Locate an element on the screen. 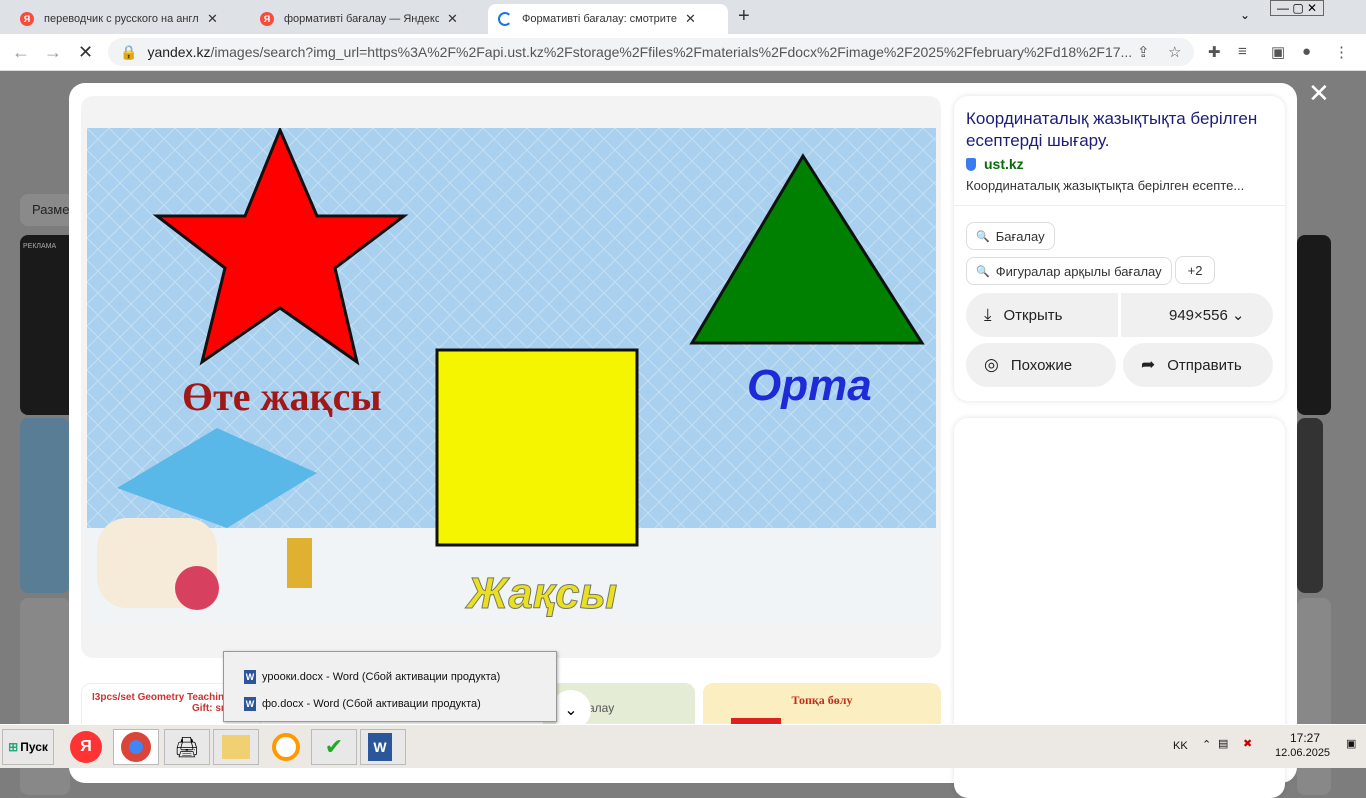  tag-bagalau: 🔍 Бағалау is located at coordinates (1010, 236).